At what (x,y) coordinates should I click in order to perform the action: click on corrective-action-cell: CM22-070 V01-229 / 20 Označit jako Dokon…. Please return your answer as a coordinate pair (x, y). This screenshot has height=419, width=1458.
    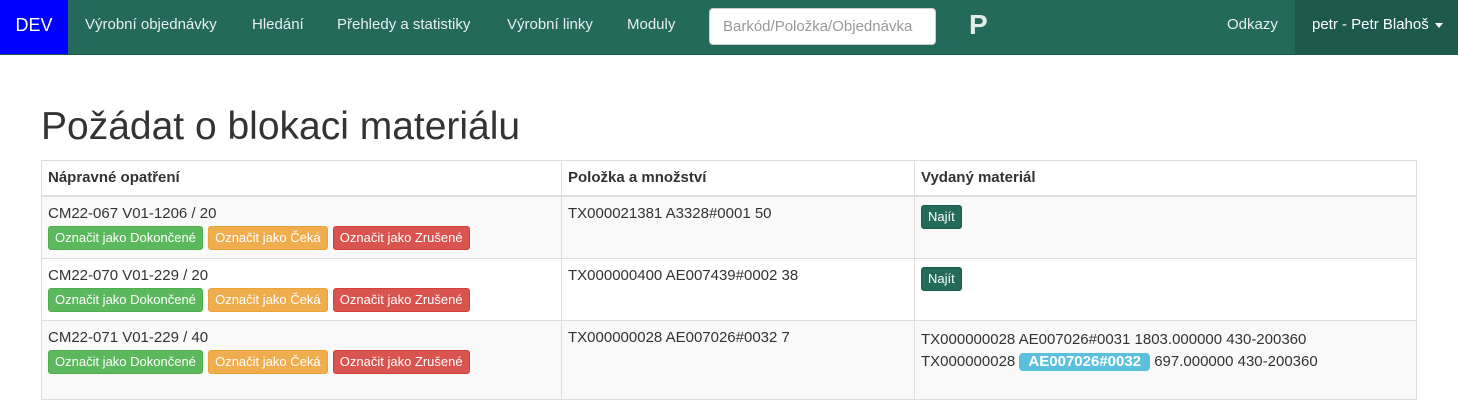
    Looking at the image, I should click on (301, 289).